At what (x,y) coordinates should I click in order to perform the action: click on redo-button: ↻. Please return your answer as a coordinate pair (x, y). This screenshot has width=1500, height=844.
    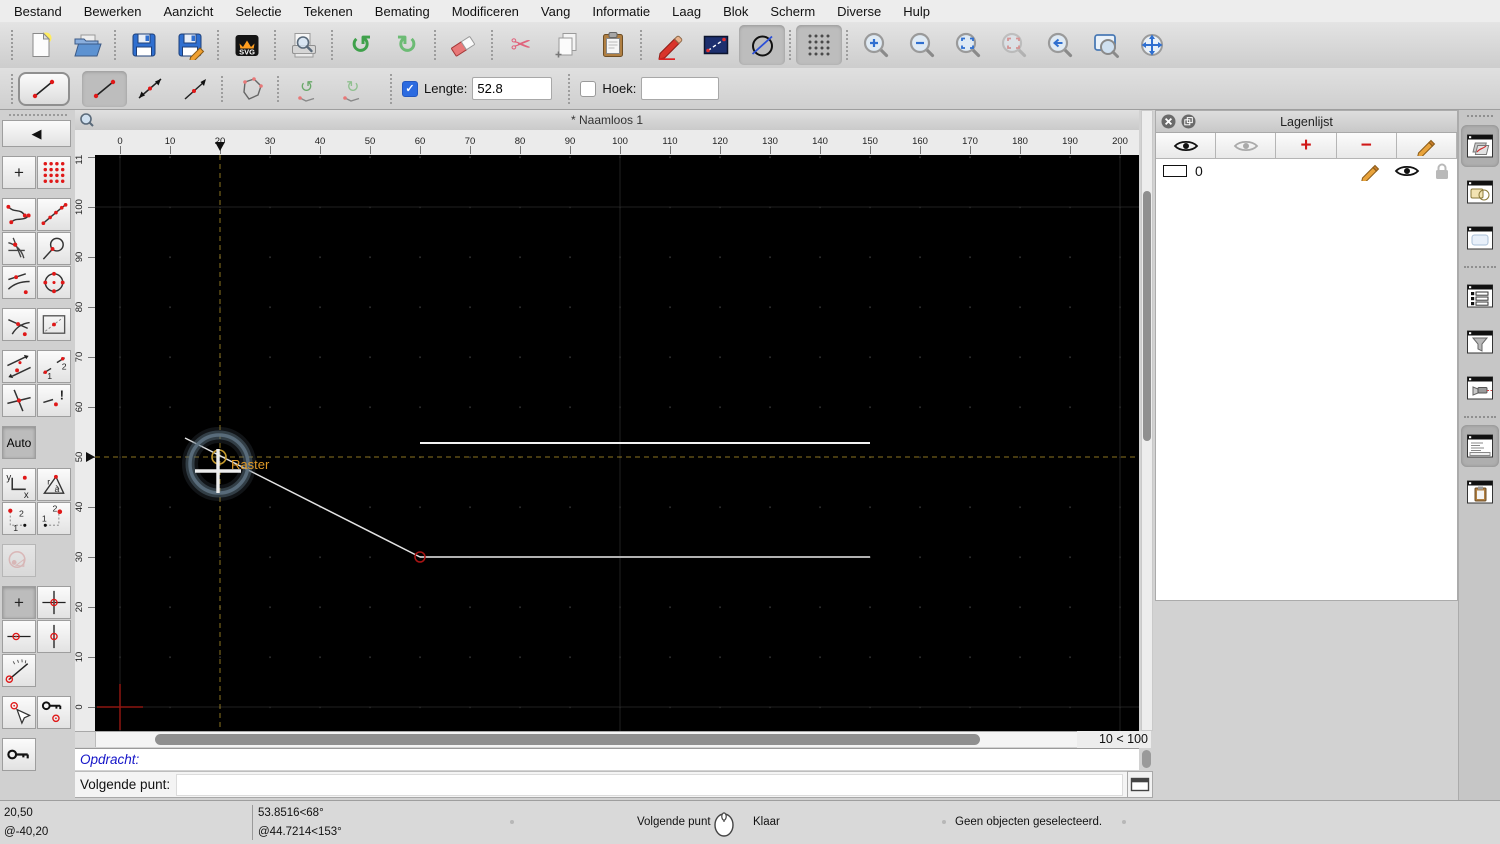
    Looking at the image, I should click on (407, 45).